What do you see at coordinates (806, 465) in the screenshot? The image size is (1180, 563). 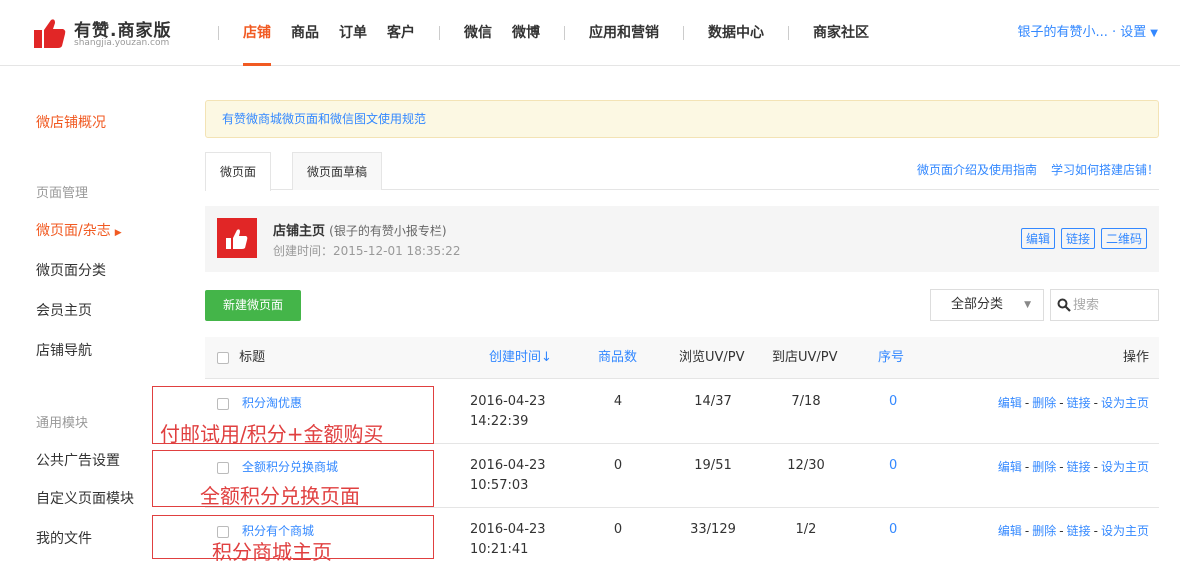 I see `row-store: 12/30` at bounding box center [806, 465].